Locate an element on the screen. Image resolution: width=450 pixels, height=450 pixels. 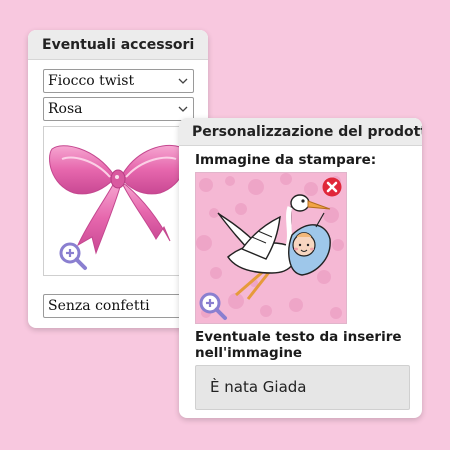
text-label-line1: Eventuale testo da inserire is located at coordinates (298, 337).